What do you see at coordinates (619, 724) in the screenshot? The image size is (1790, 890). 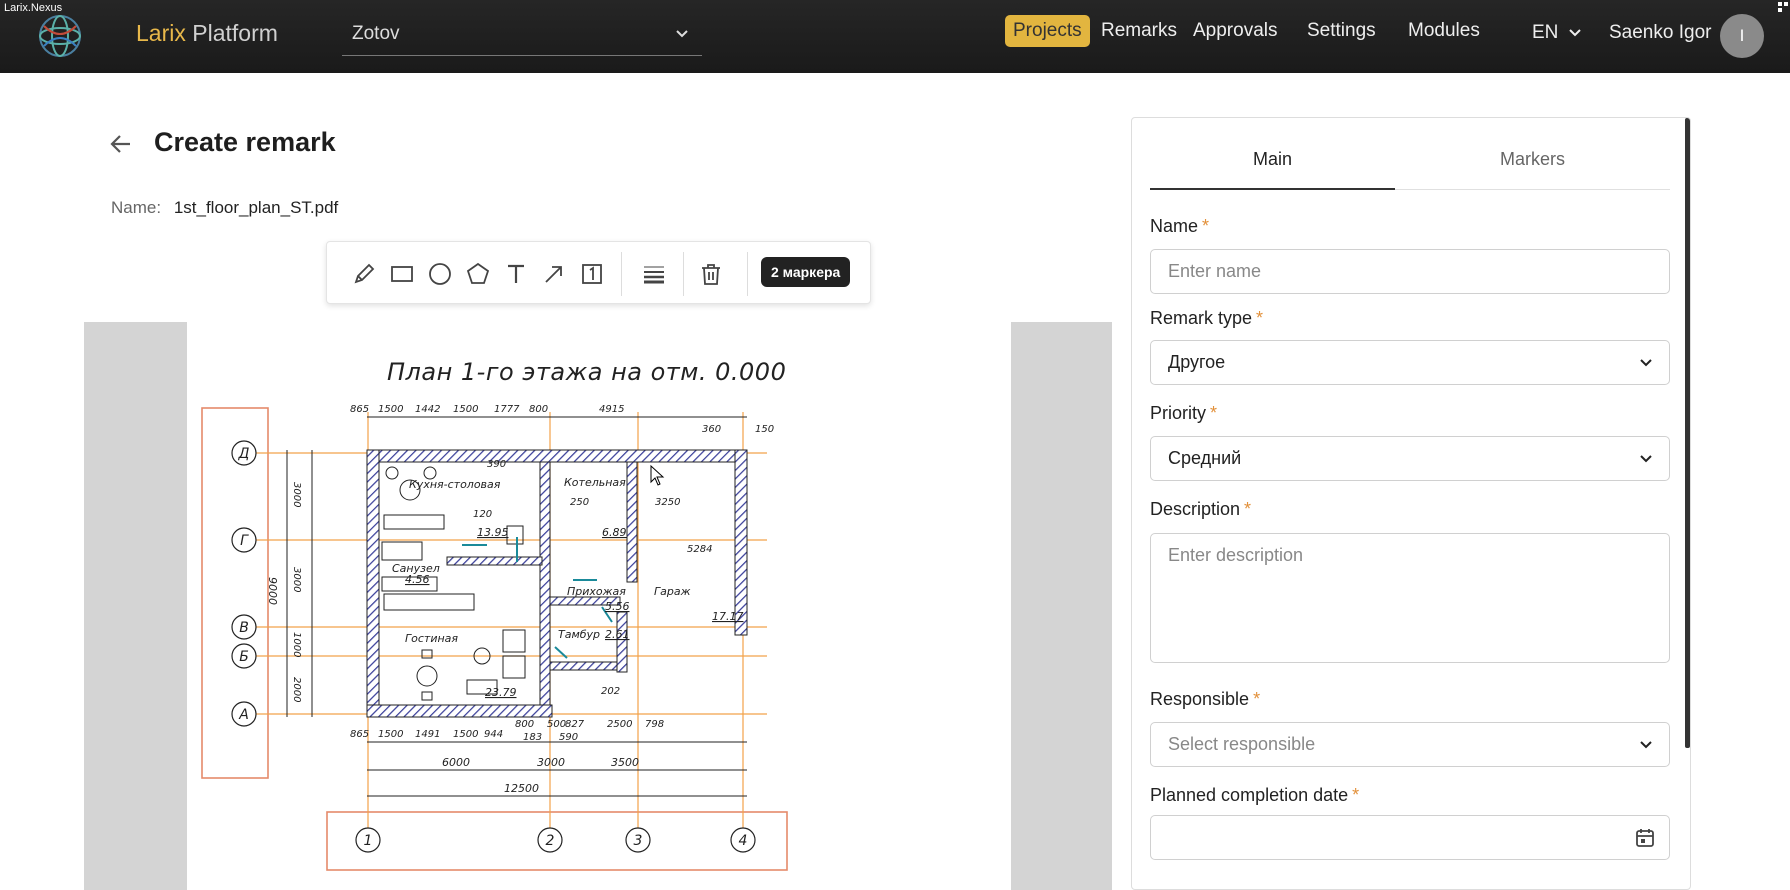 I see `dimension: 2500` at bounding box center [619, 724].